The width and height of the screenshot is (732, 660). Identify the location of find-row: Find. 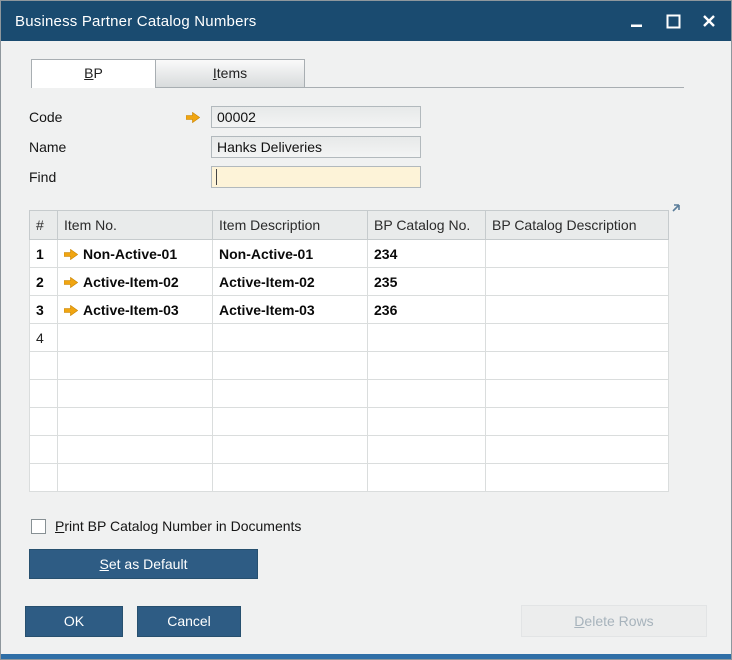
(380, 177).